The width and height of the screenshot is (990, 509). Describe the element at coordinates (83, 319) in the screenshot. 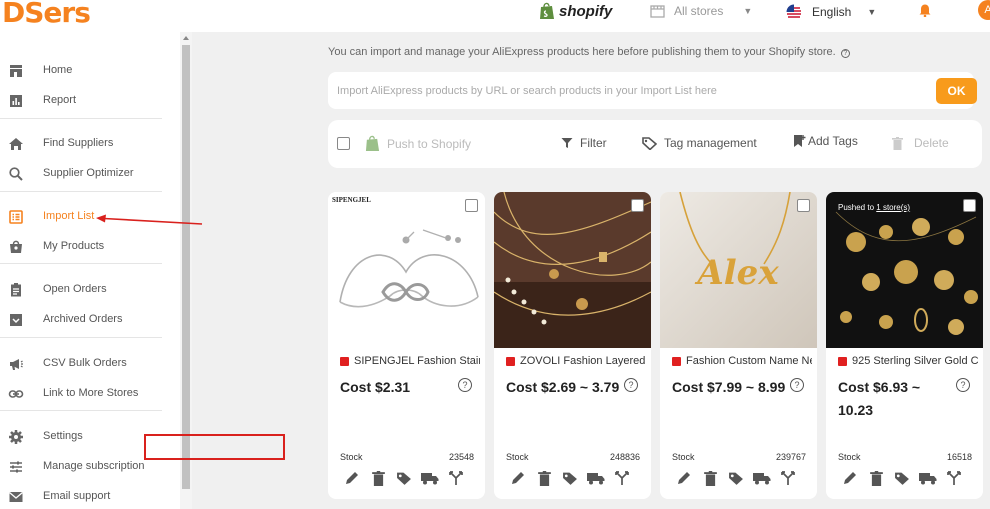

I see `sidebar-item-label: Archived Orders` at that location.